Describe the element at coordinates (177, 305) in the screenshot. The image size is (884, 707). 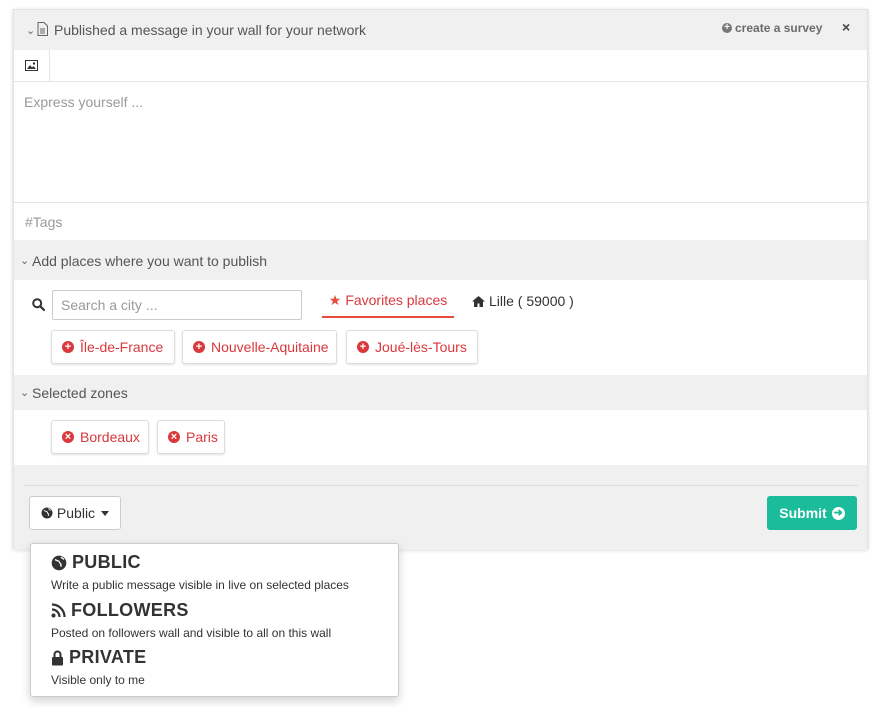
I see `city-search-input` at that location.